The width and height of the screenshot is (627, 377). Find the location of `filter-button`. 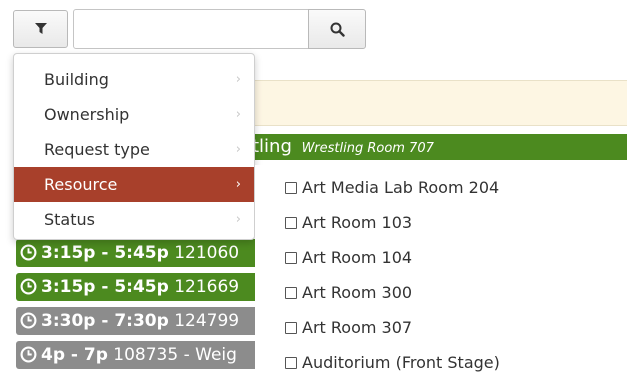

filter-button is located at coordinates (40, 29).